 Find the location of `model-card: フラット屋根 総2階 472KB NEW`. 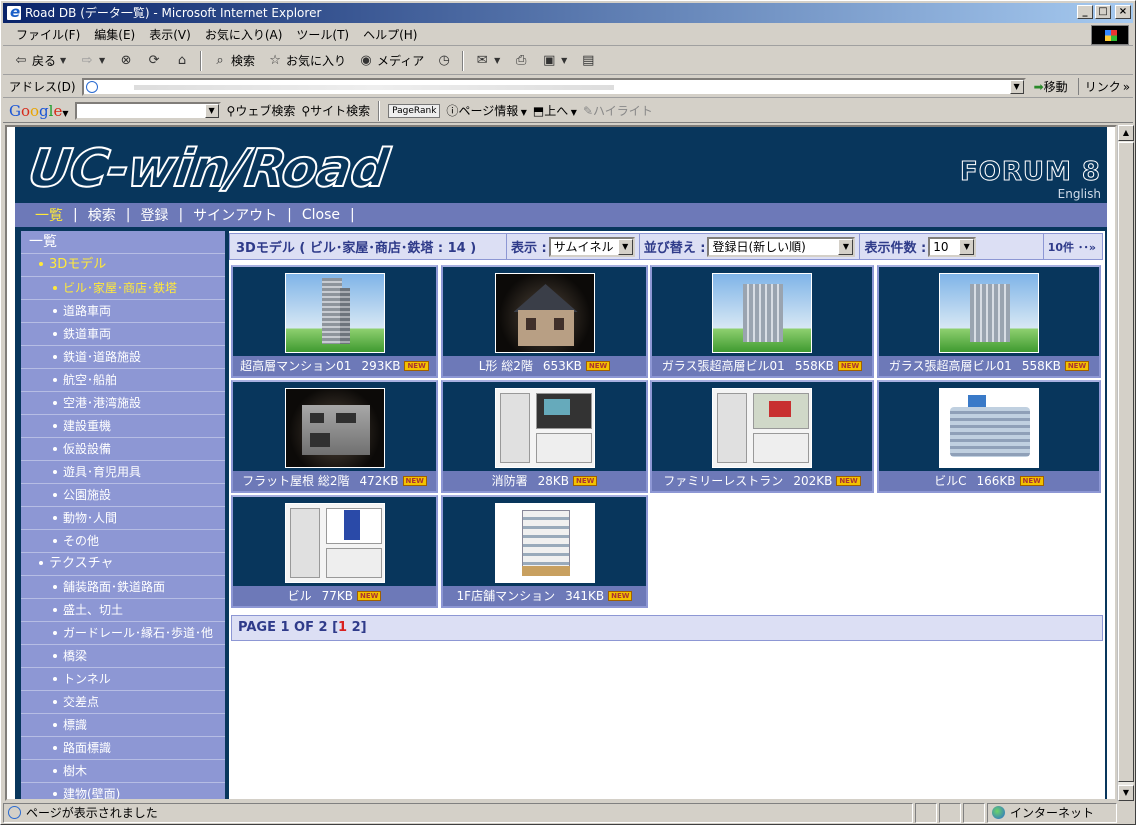

model-card: フラット屋根 総2階 472KB NEW is located at coordinates (334, 436).